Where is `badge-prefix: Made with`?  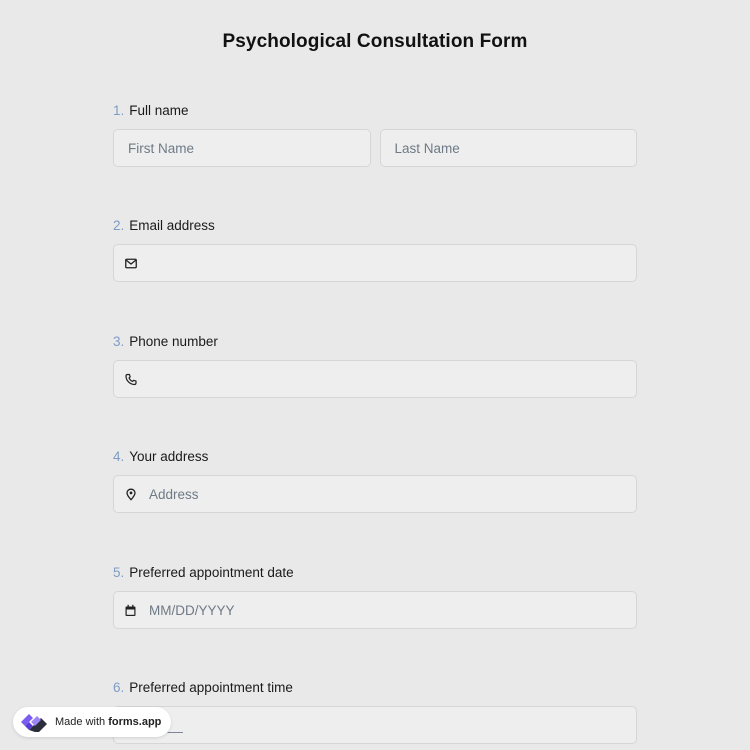
badge-prefix: Made with is located at coordinates (80, 722).